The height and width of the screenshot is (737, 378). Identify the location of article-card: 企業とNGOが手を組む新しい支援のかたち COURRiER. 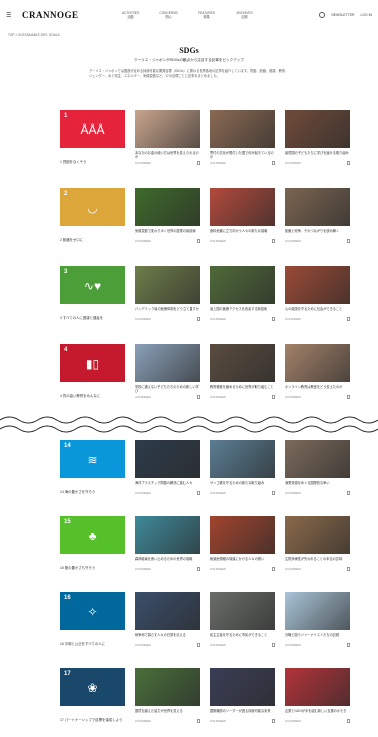
(317, 696).